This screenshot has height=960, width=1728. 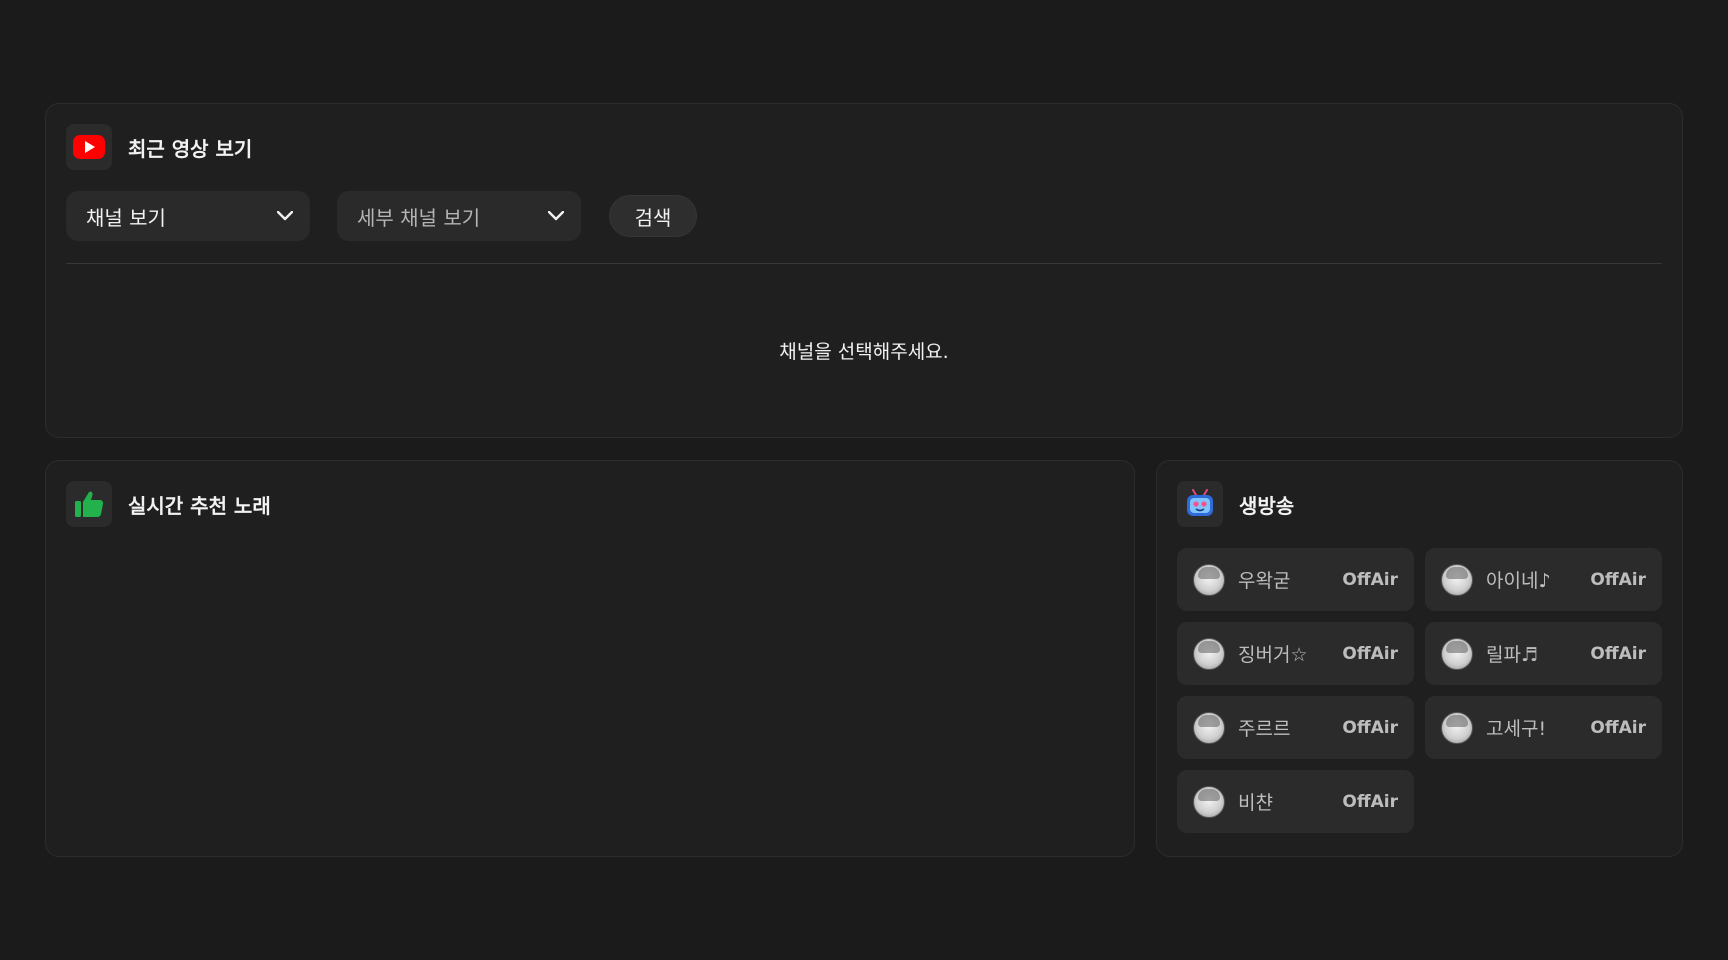 I want to click on thumbs-up-icon, so click(x=89, y=504).